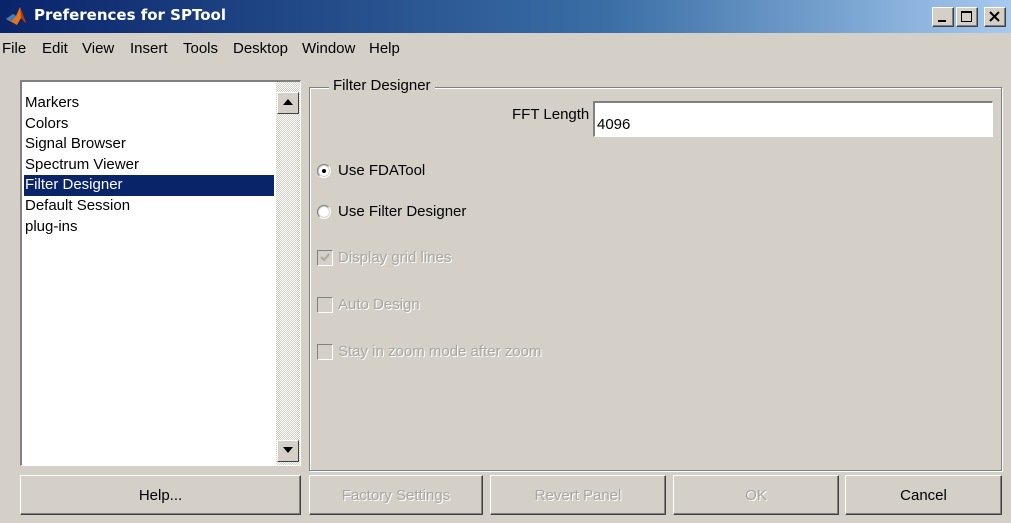  I want to click on checkbox-display-grid-lines-label: Display grid lines, so click(395, 257).